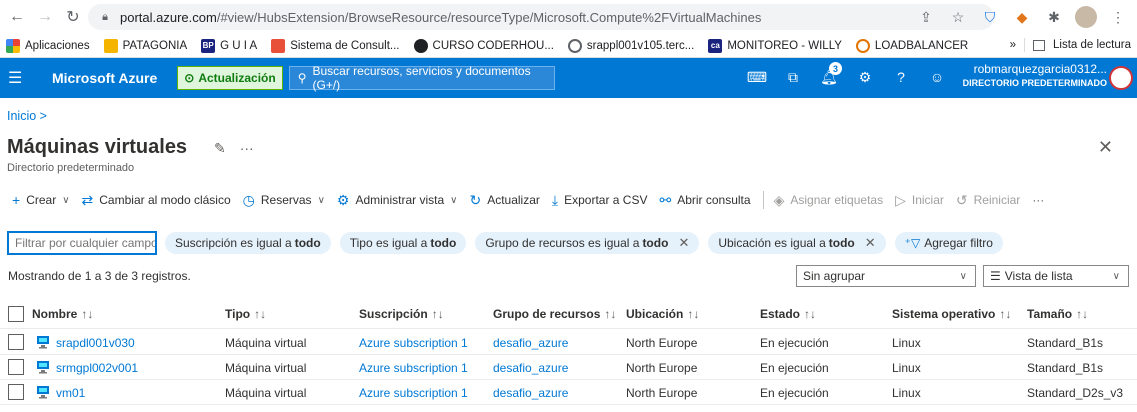  Describe the element at coordinates (662, 343) in the screenshot. I see `cell-location: North Europe` at that location.